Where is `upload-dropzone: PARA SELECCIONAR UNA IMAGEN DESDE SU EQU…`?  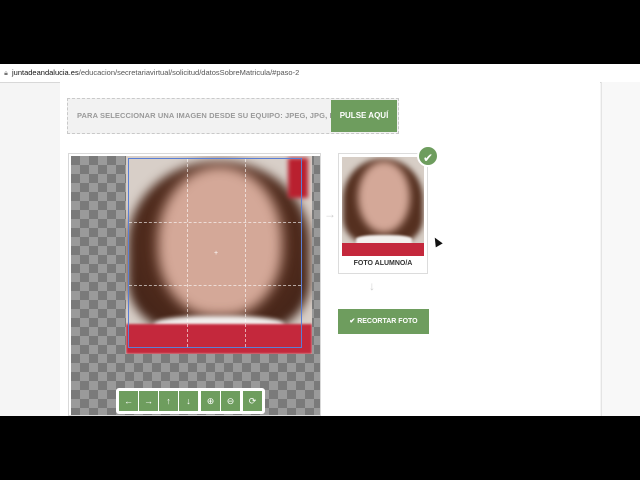 upload-dropzone: PARA SELECCIONAR UNA IMAGEN DESDE SU EQU… is located at coordinates (233, 116).